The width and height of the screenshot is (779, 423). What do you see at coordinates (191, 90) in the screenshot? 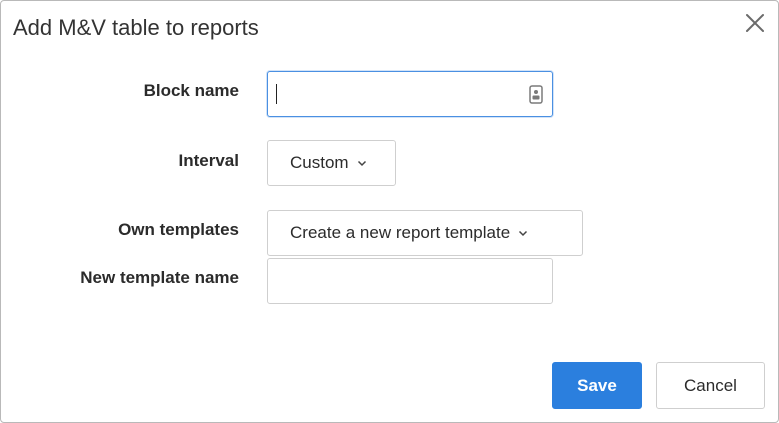
I see `block-name-label: Block name` at bounding box center [191, 90].